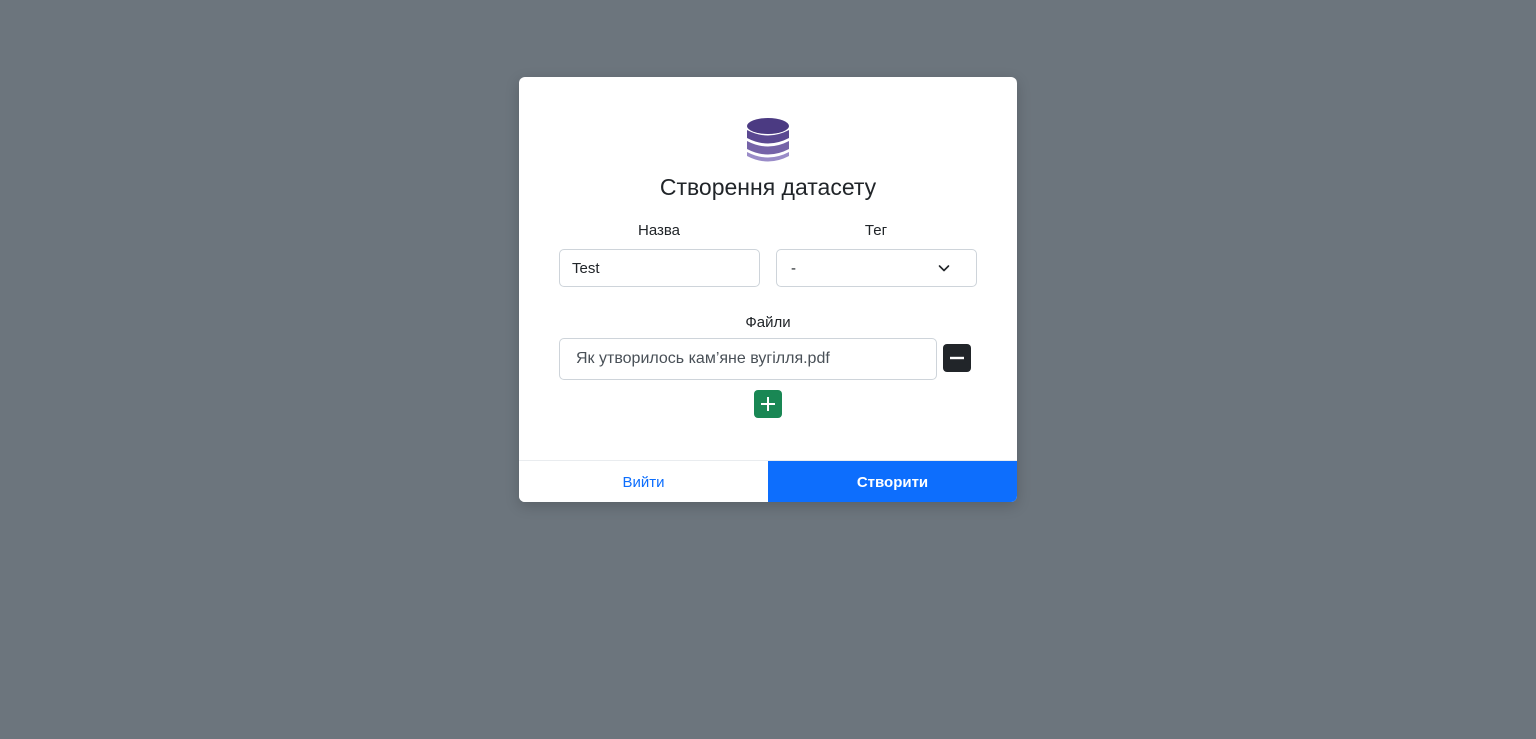 The height and width of the screenshot is (739, 1536). I want to click on modal-footer: Вийти Створити, so click(768, 481).